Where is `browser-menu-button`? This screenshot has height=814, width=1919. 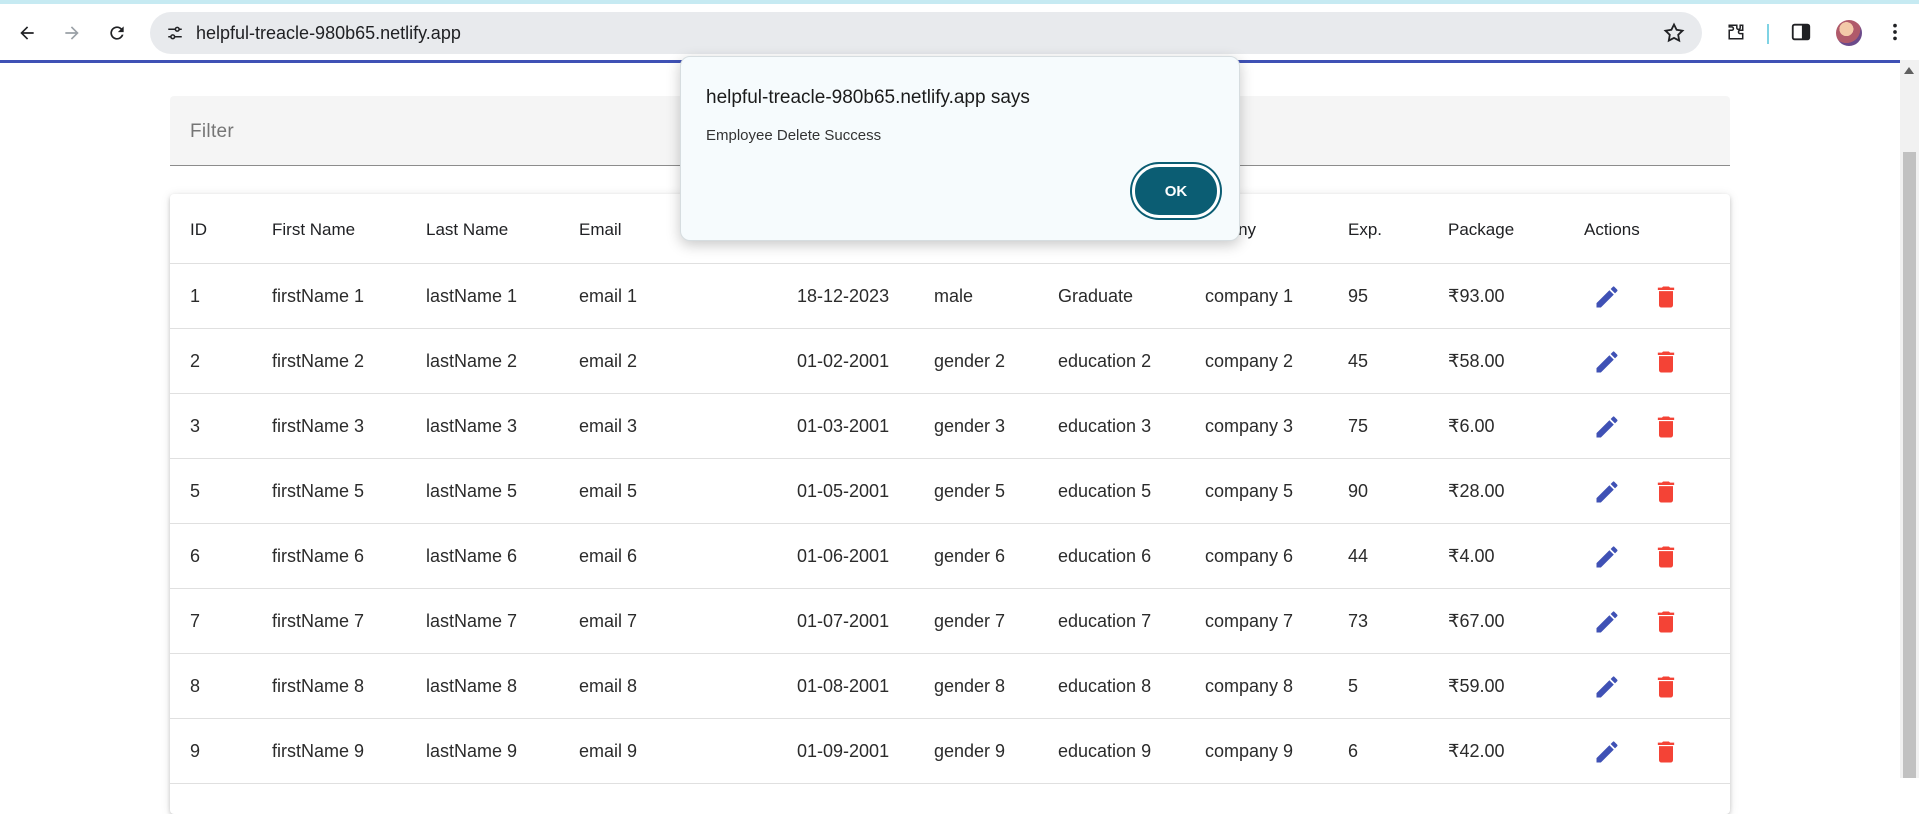
browser-menu-button is located at coordinates (1895, 32).